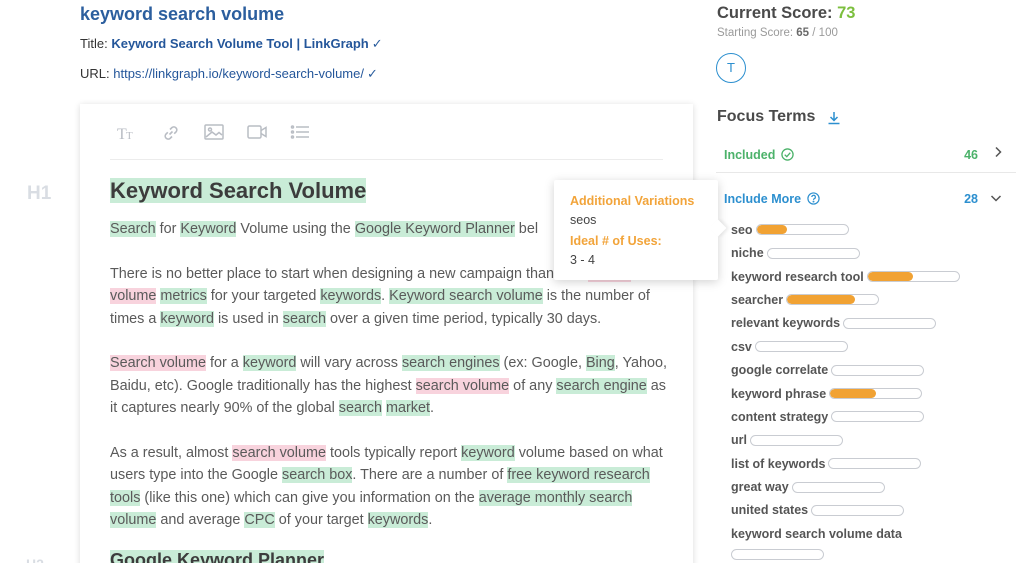  What do you see at coordinates (770, 510) in the screenshot?
I see `focus-term-label: united states` at bounding box center [770, 510].